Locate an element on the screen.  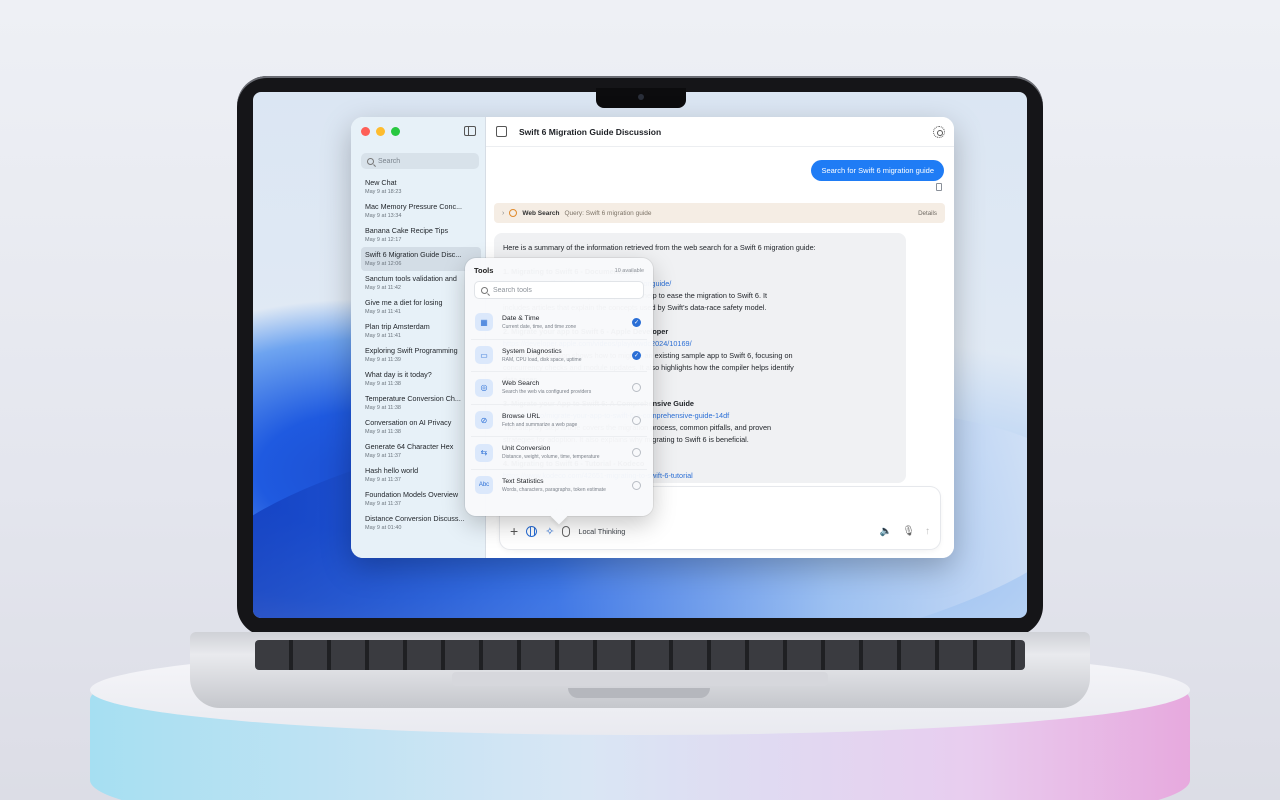
close-window-button is located at coordinates (365, 131).